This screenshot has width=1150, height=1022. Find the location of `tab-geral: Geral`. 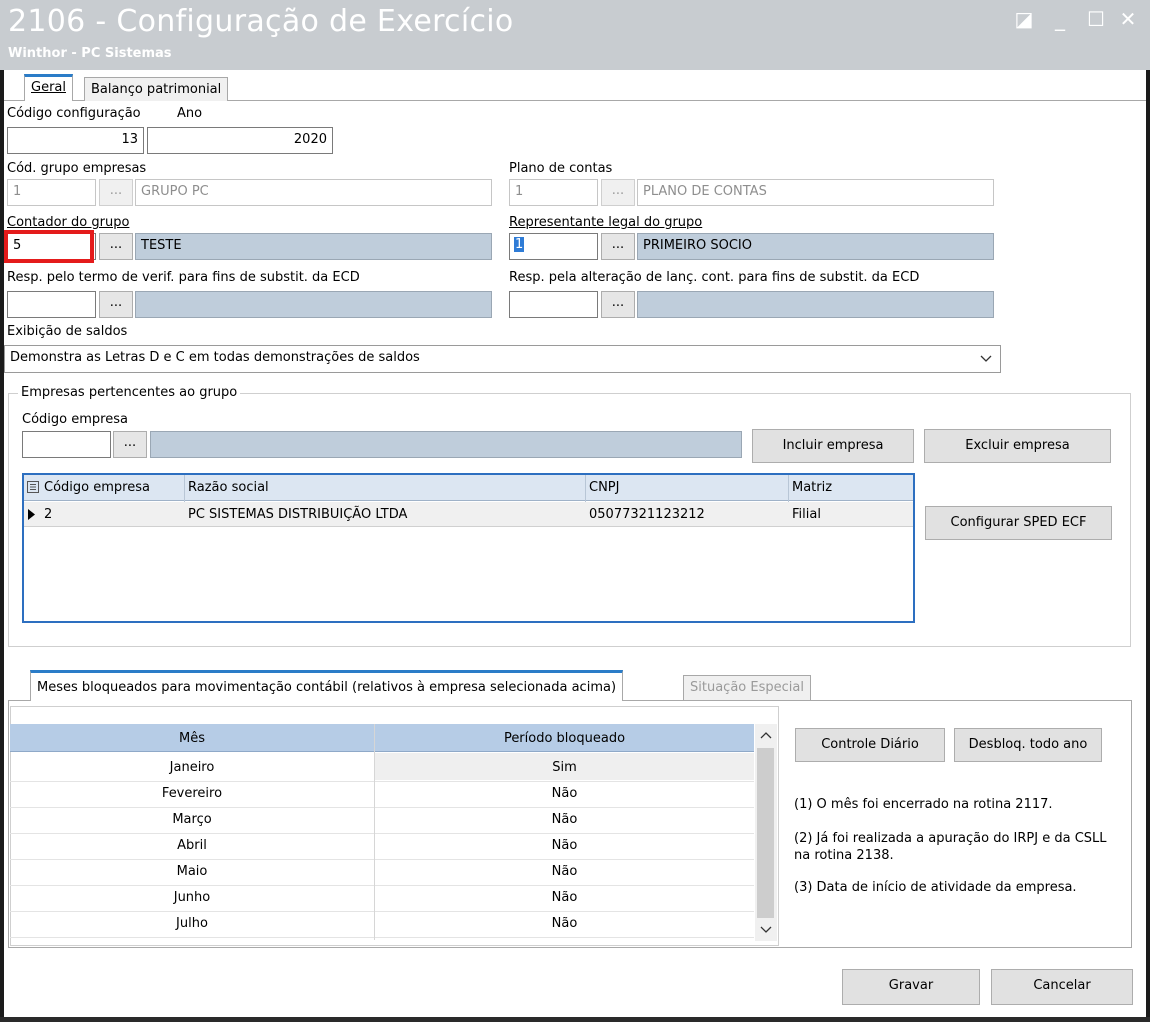

tab-geral: Geral is located at coordinates (48, 87).